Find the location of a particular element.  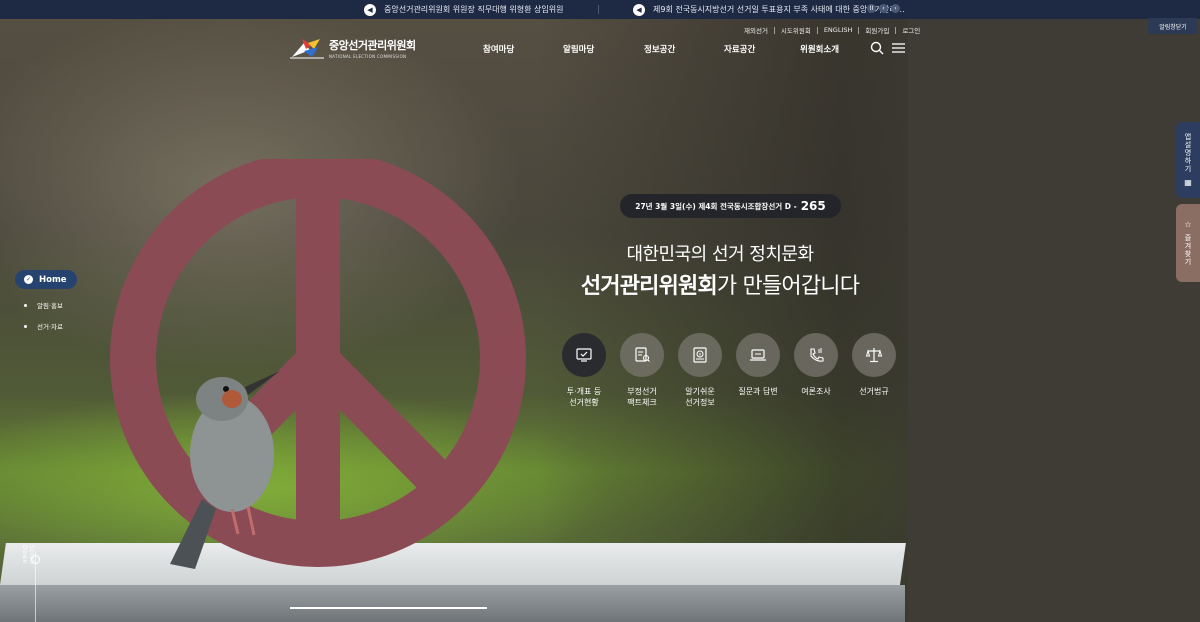

main-navigation: 참여마당 알림마당 정보공간 자료공간 위원회소개 is located at coordinates (680, 49).